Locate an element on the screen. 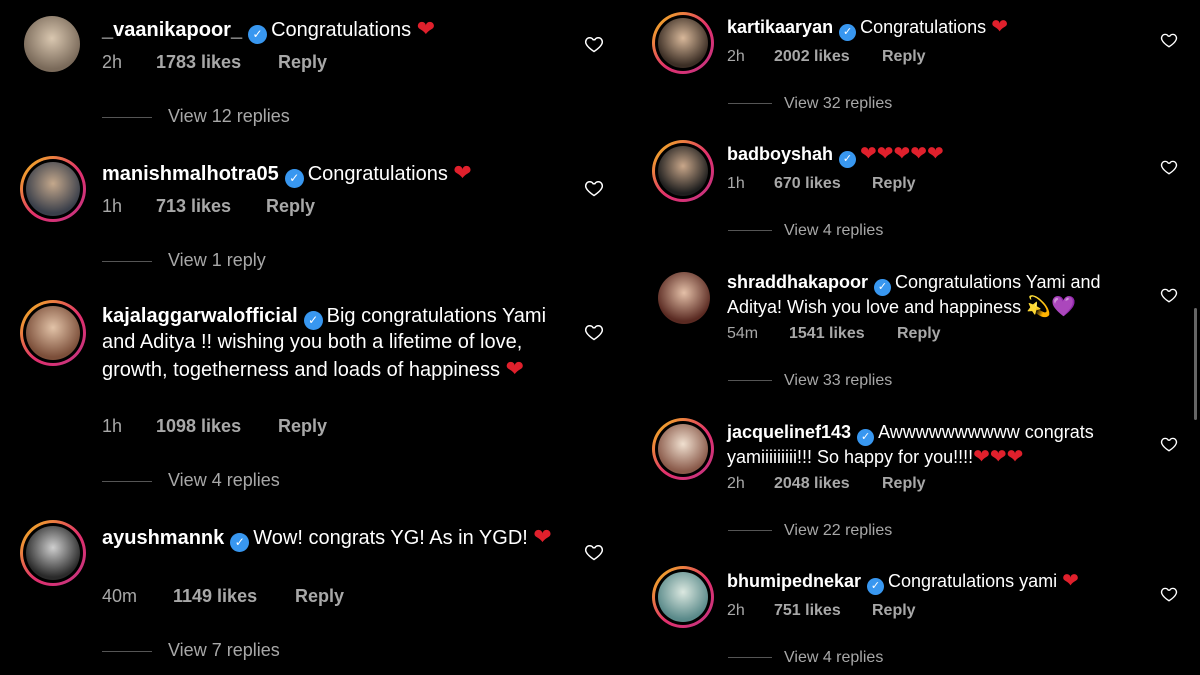  comment-meta: 2h 2048 likes Reply is located at coordinates (826, 484).